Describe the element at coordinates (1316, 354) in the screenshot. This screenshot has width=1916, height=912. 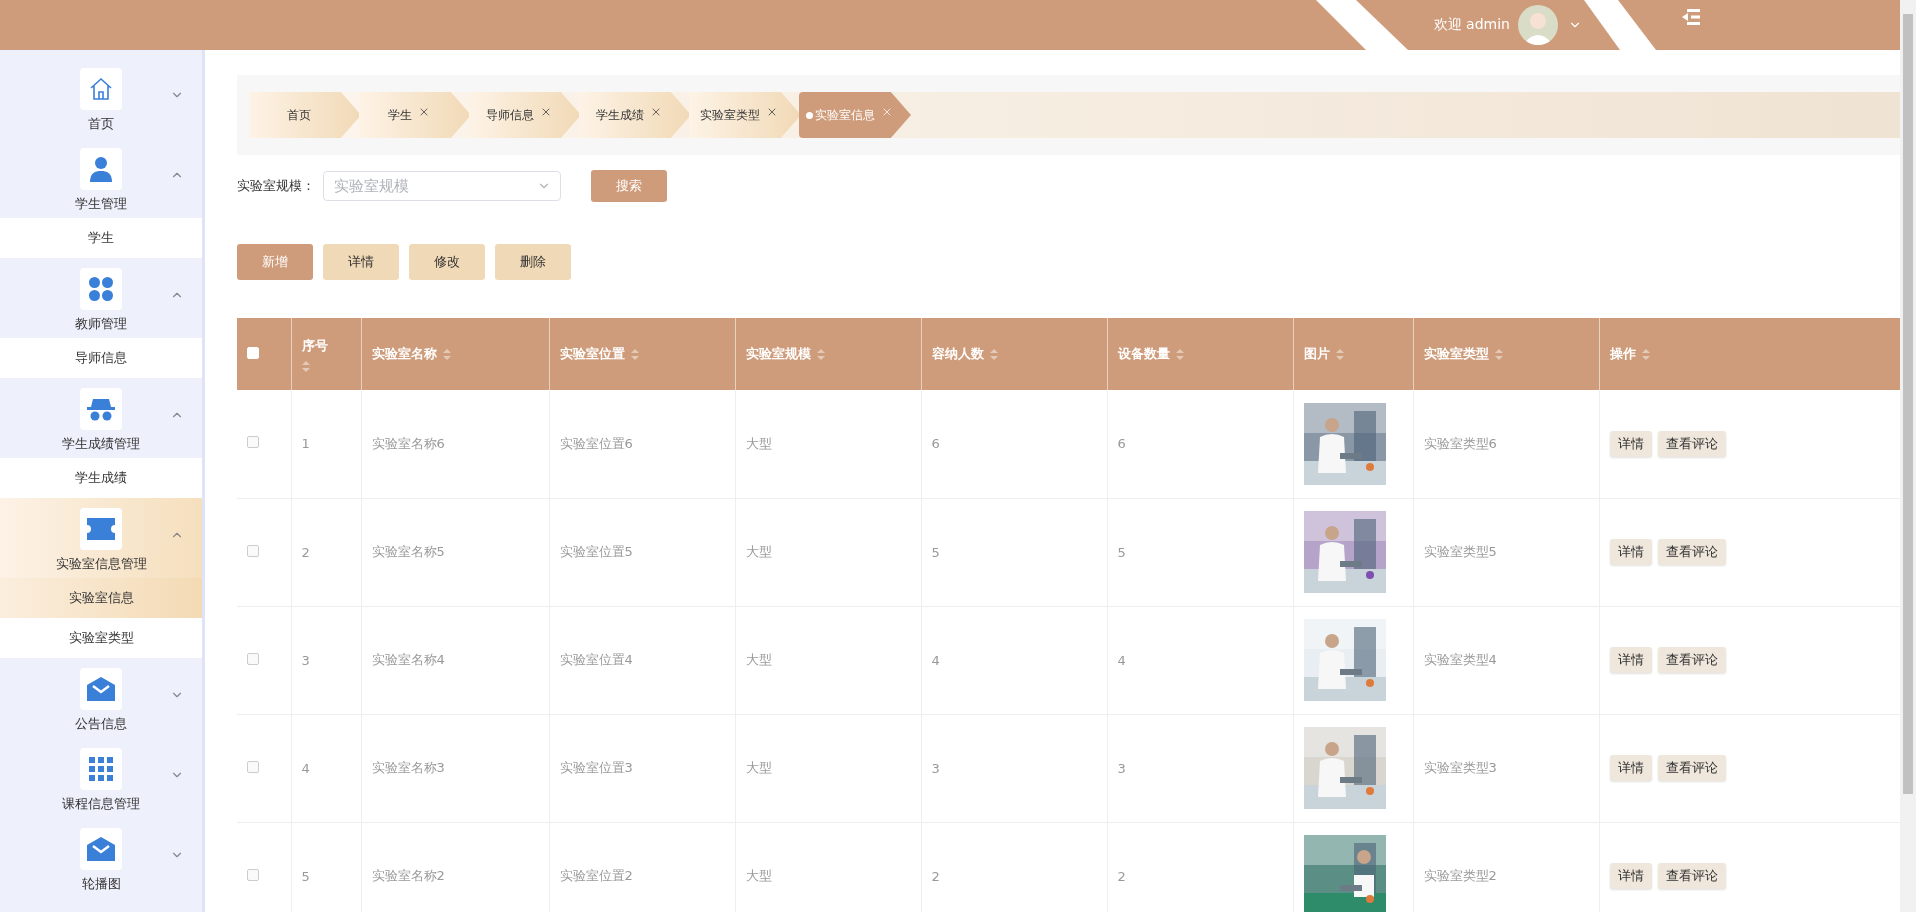
I see `column-header: 图片` at that location.